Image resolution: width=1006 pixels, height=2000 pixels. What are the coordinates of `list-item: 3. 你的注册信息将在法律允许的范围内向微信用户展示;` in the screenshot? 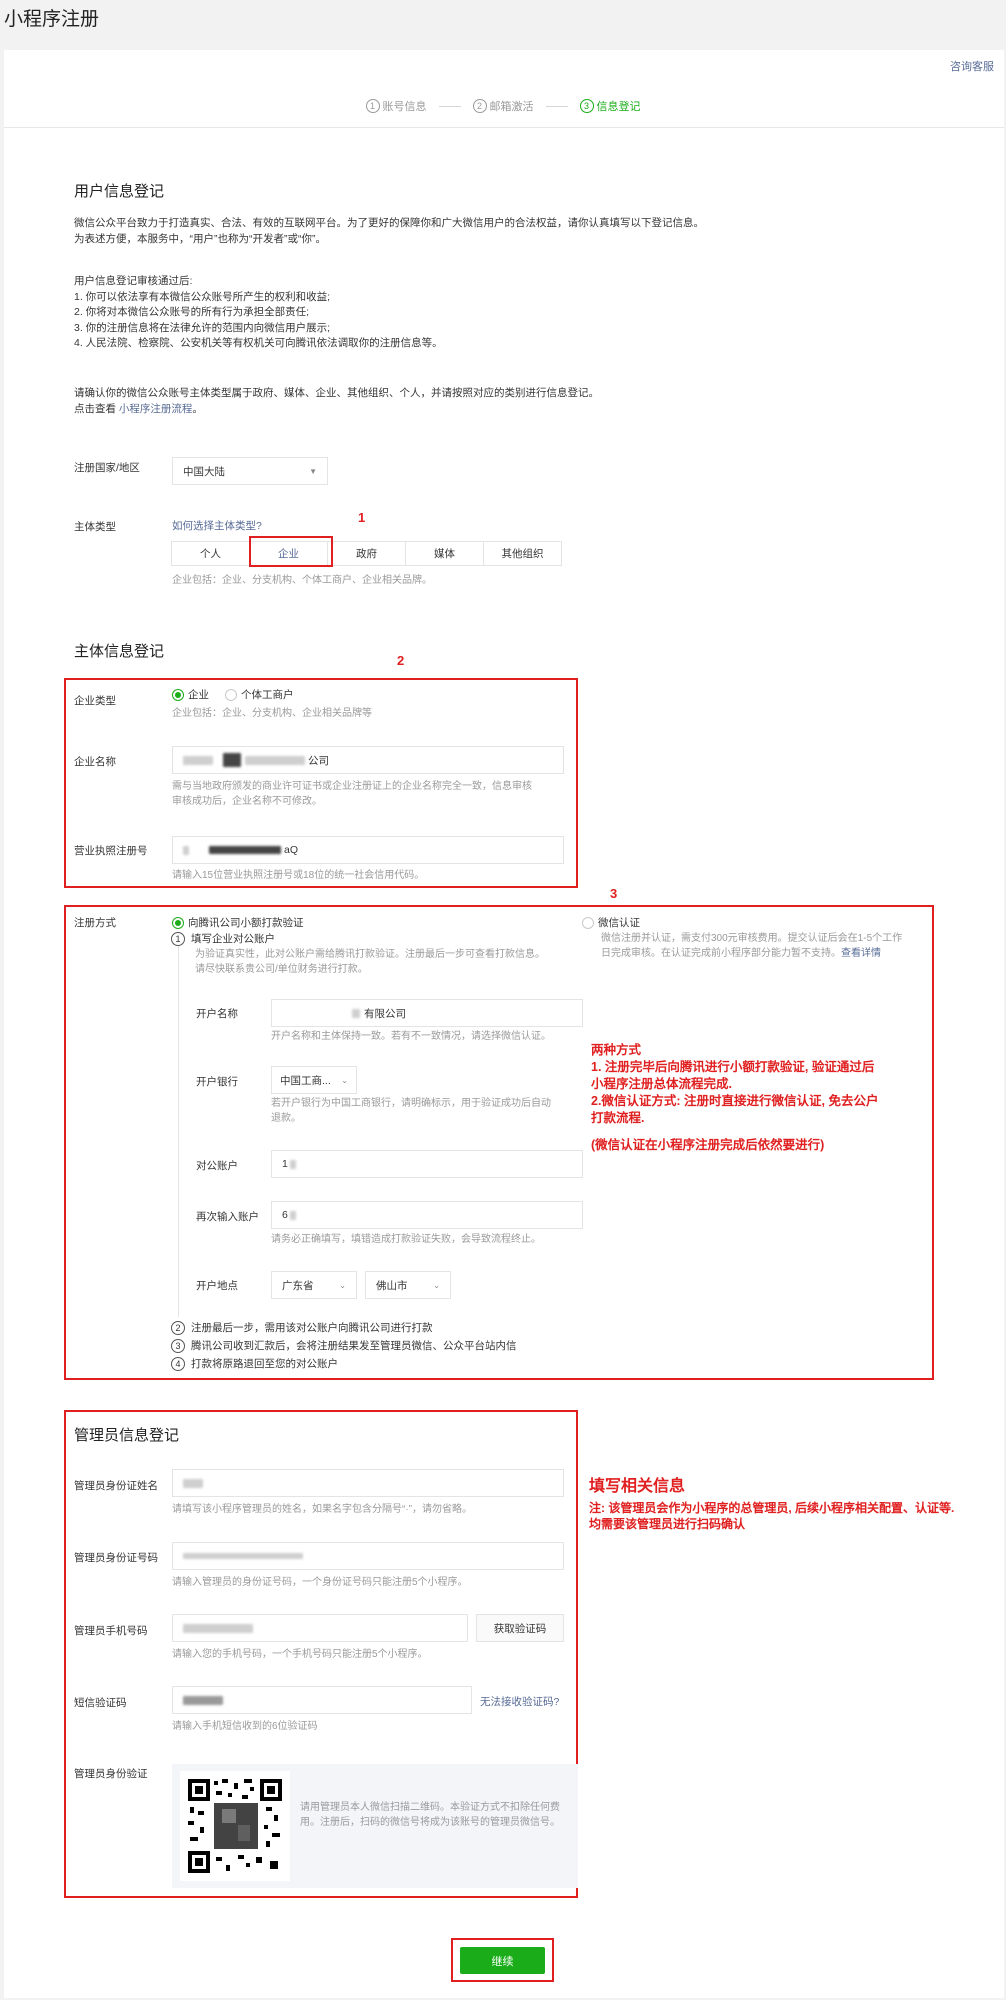 It's located at (202, 327).